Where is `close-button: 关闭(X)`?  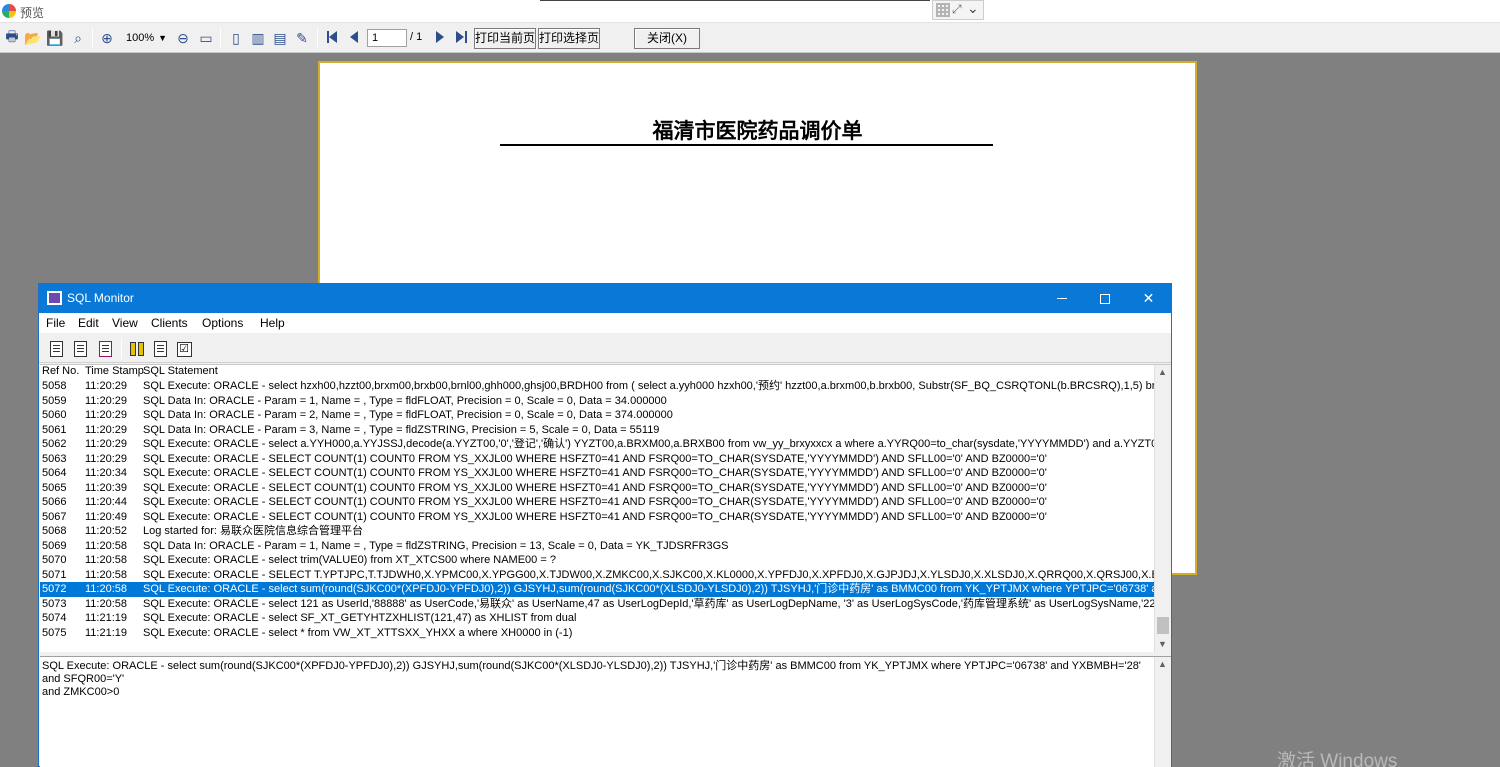
close-button: 关闭(X) is located at coordinates (667, 38).